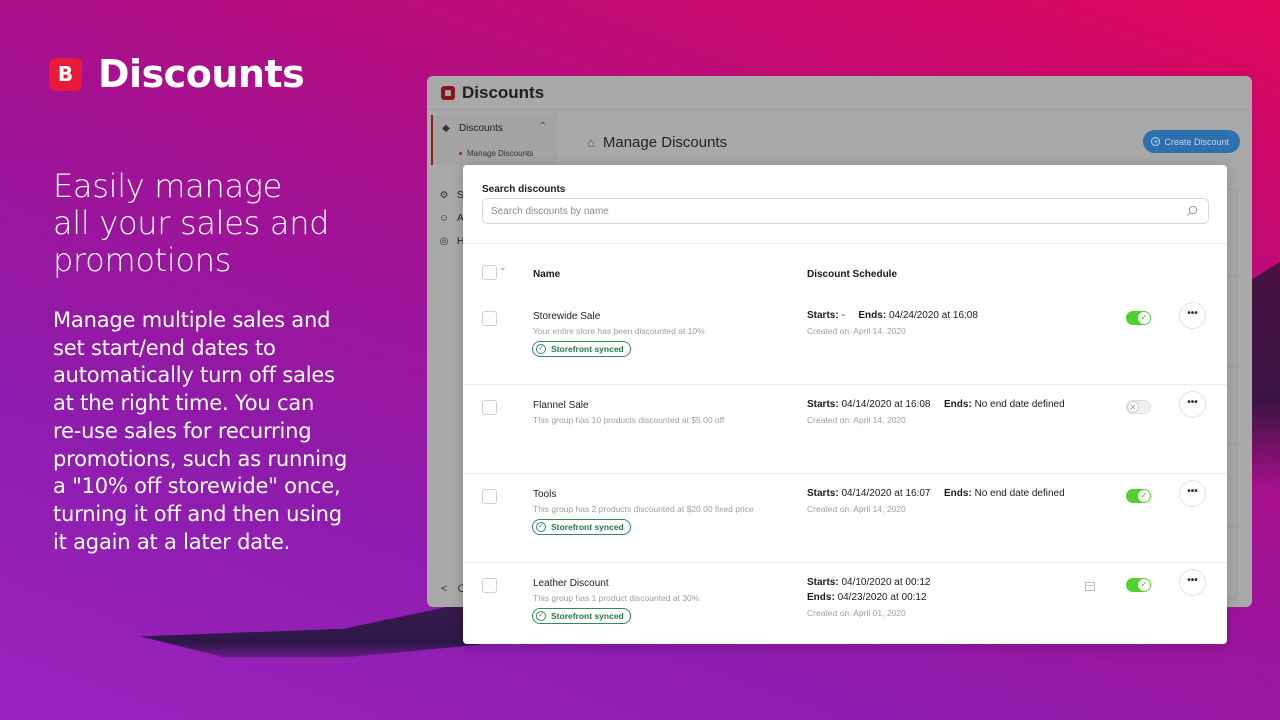  I want to click on x-icon: ✕, so click(1133, 407).